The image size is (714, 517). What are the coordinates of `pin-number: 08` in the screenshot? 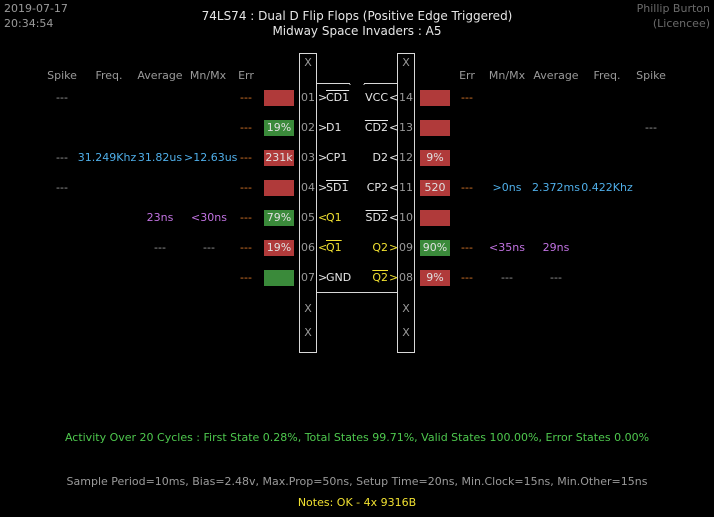 It's located at (406, 277).